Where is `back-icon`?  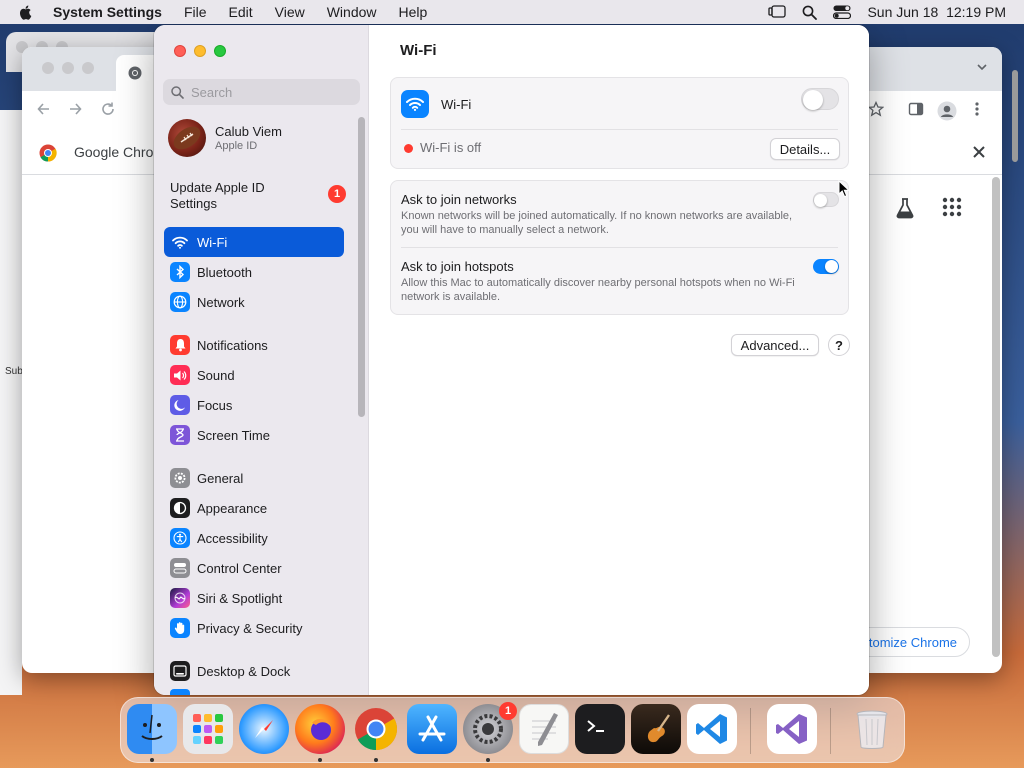
back-icon is located at coordinates (44, 109).